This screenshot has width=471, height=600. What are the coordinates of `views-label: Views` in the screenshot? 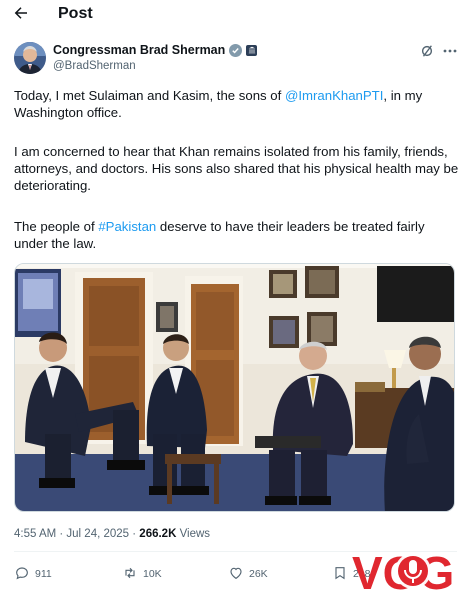 It's located at (193, 534).